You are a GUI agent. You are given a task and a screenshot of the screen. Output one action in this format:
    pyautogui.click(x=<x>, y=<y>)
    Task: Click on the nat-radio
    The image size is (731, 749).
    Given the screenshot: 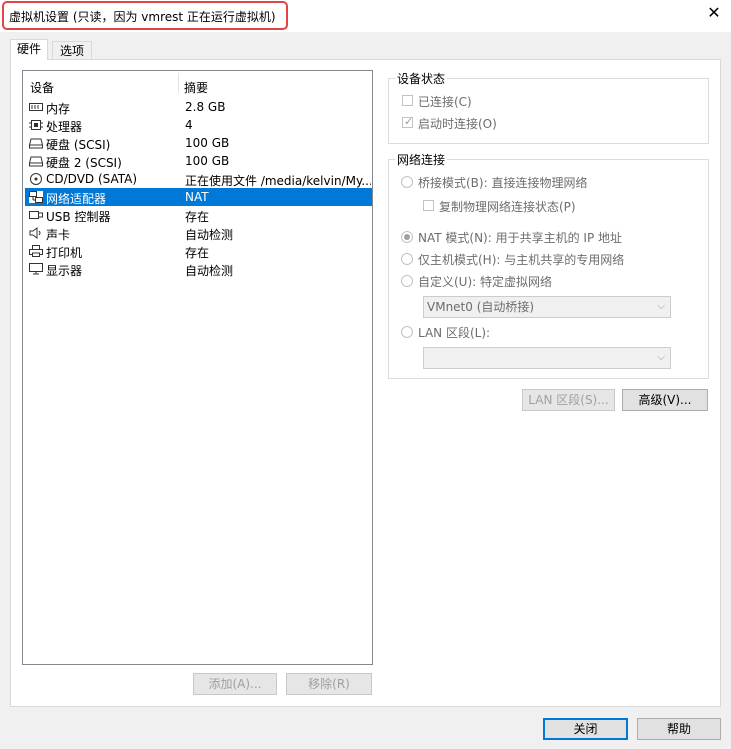 What is the action you would take?
    pyautogui.click(x=407, y=237)
    